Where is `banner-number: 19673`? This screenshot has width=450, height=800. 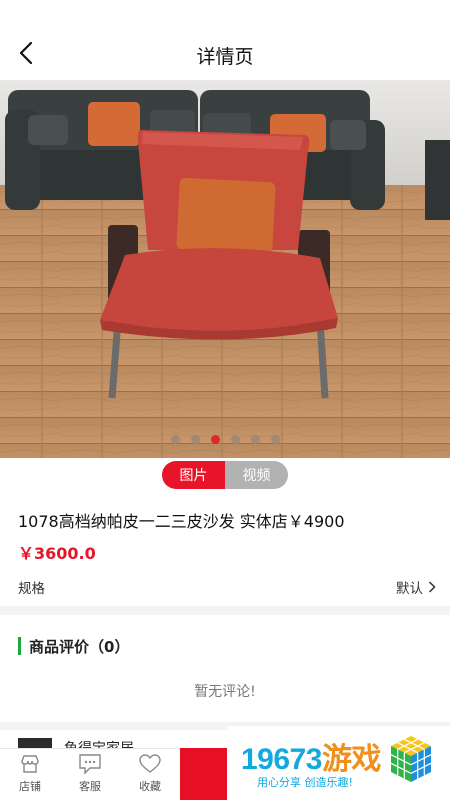
banner-number: 19673 is located at coordinates (281, 759).